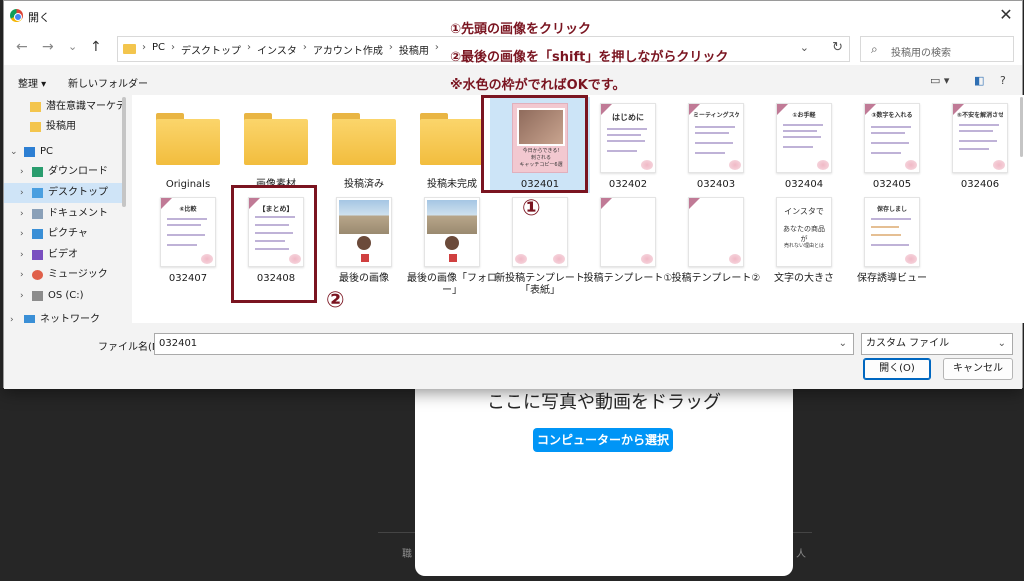 The image size is (1024, 581). I want to click on background-fragment: 職, so click(407, 554).